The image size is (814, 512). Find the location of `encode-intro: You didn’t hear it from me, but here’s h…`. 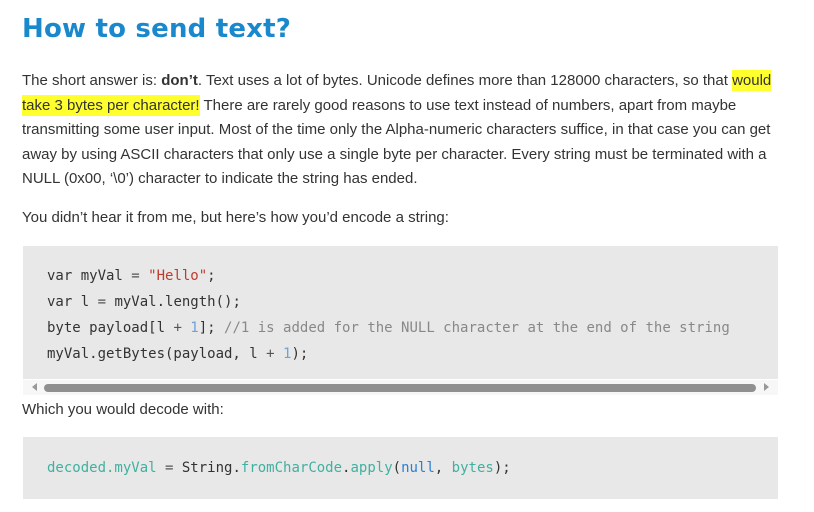

encode-intro: You didn’t hear it from me, but here’s h… is located at coordinates (235, 217).